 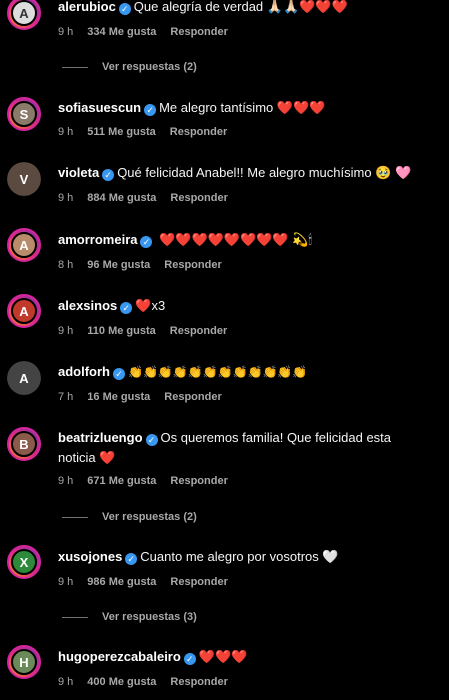 I want to click on avatar: S, so click(x=24, y=114).